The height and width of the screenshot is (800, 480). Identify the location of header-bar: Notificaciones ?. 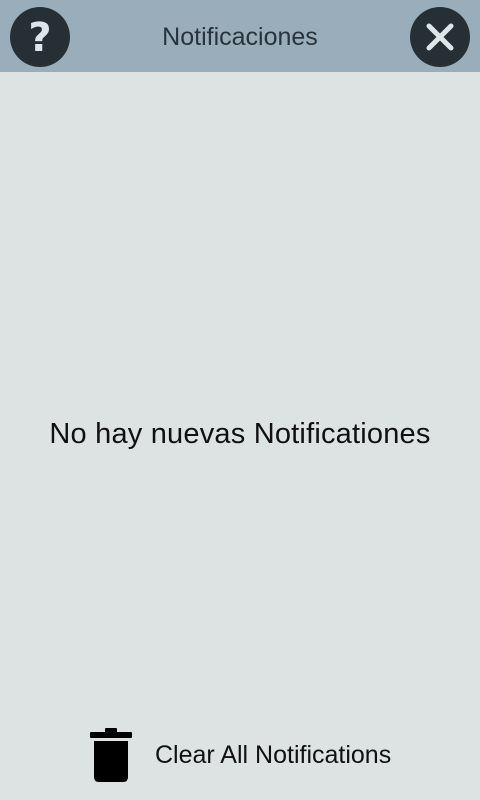
(240, 36).